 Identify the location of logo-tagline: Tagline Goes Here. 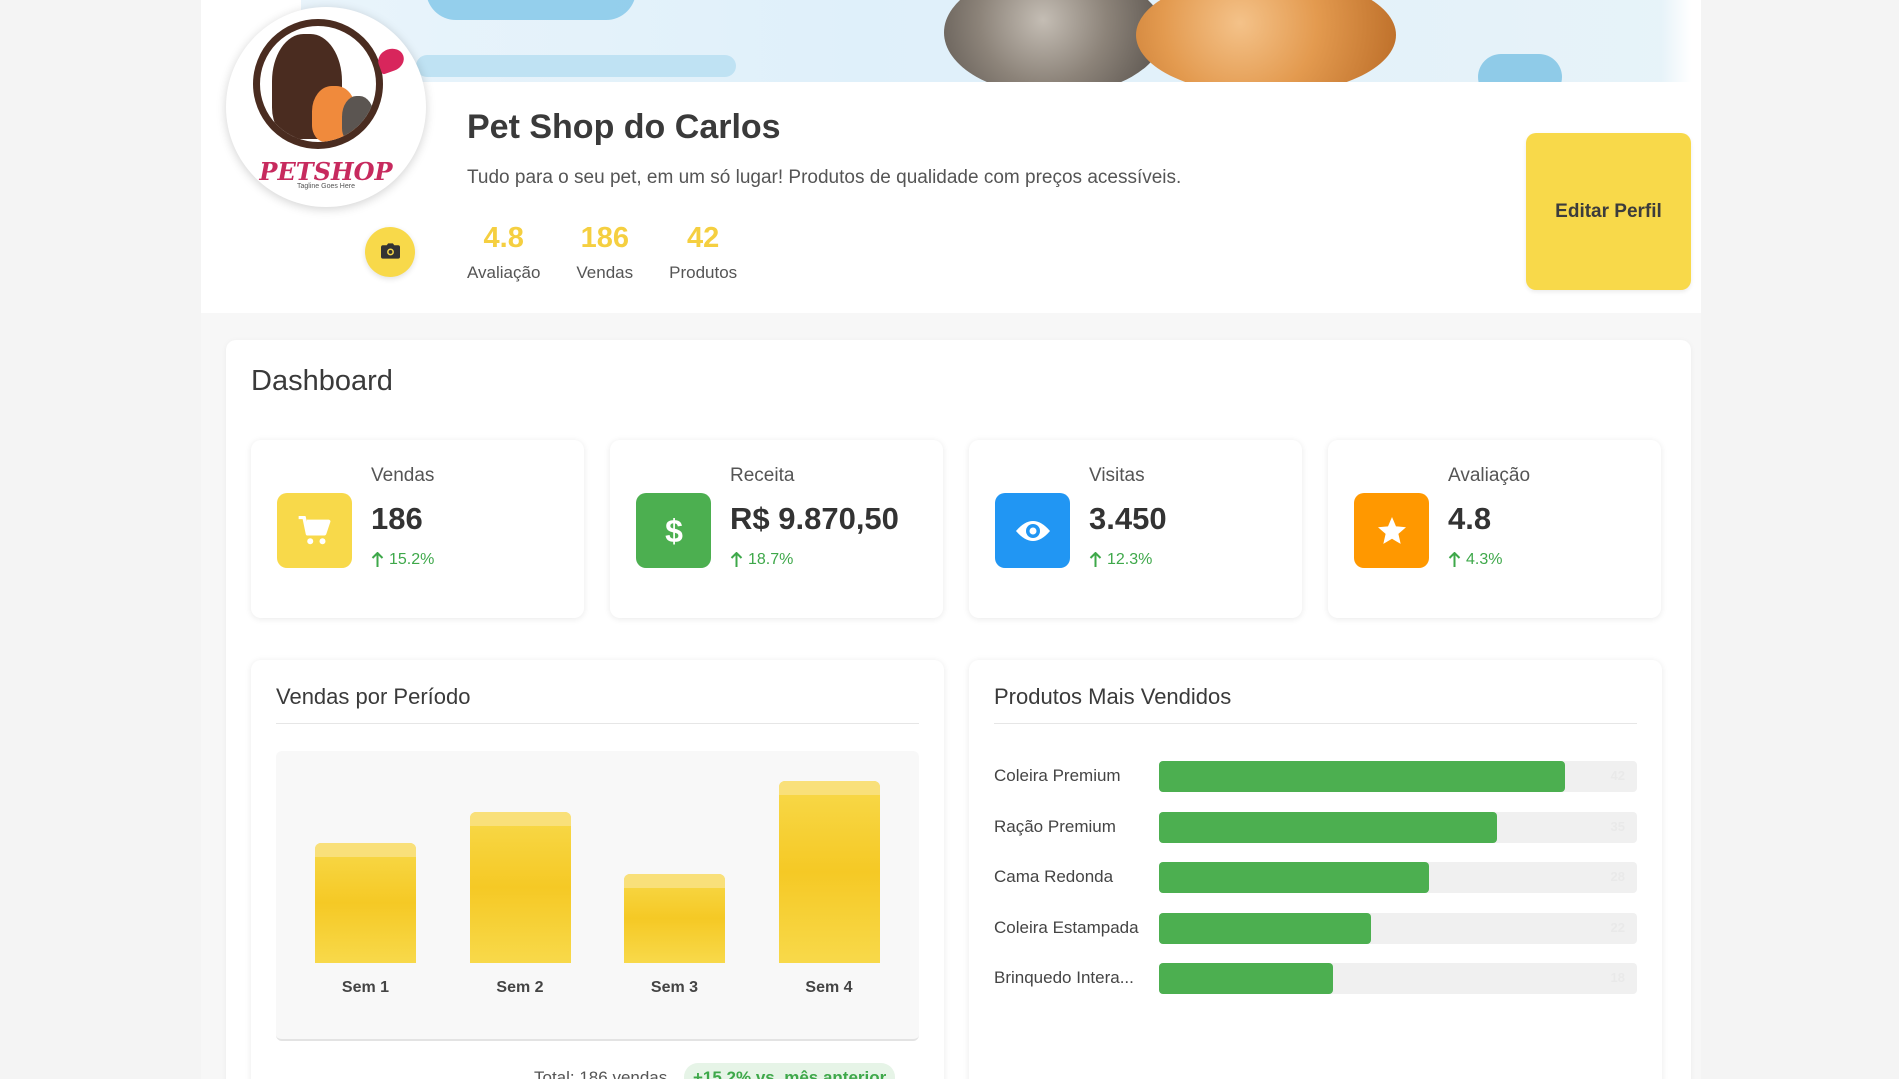
(326, 186).